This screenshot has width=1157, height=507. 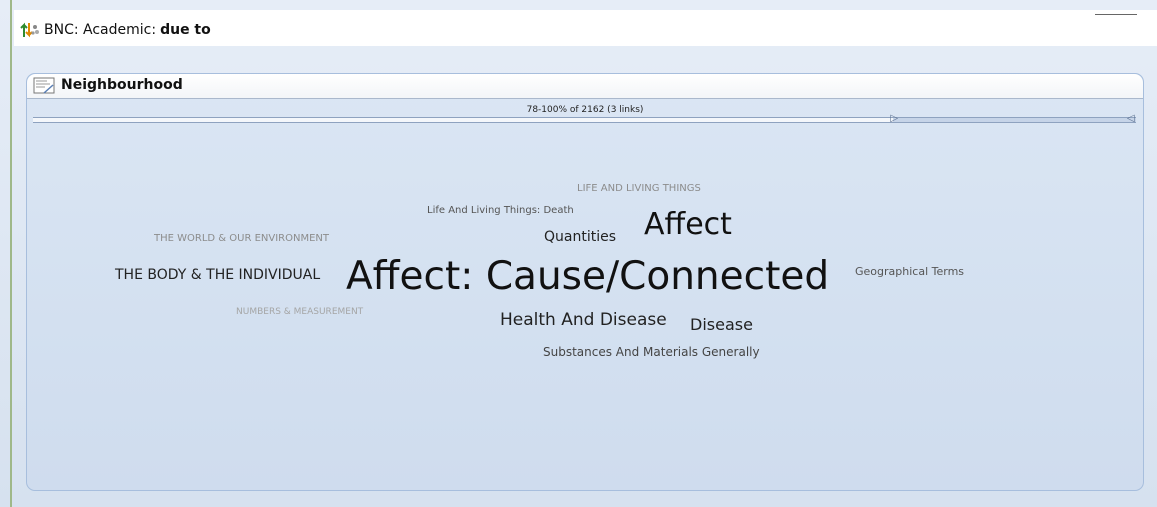 What do you see at coordinates (44, 85) in the screenshot?
I see `document-chart-icon` at bounding box center [44, 85].